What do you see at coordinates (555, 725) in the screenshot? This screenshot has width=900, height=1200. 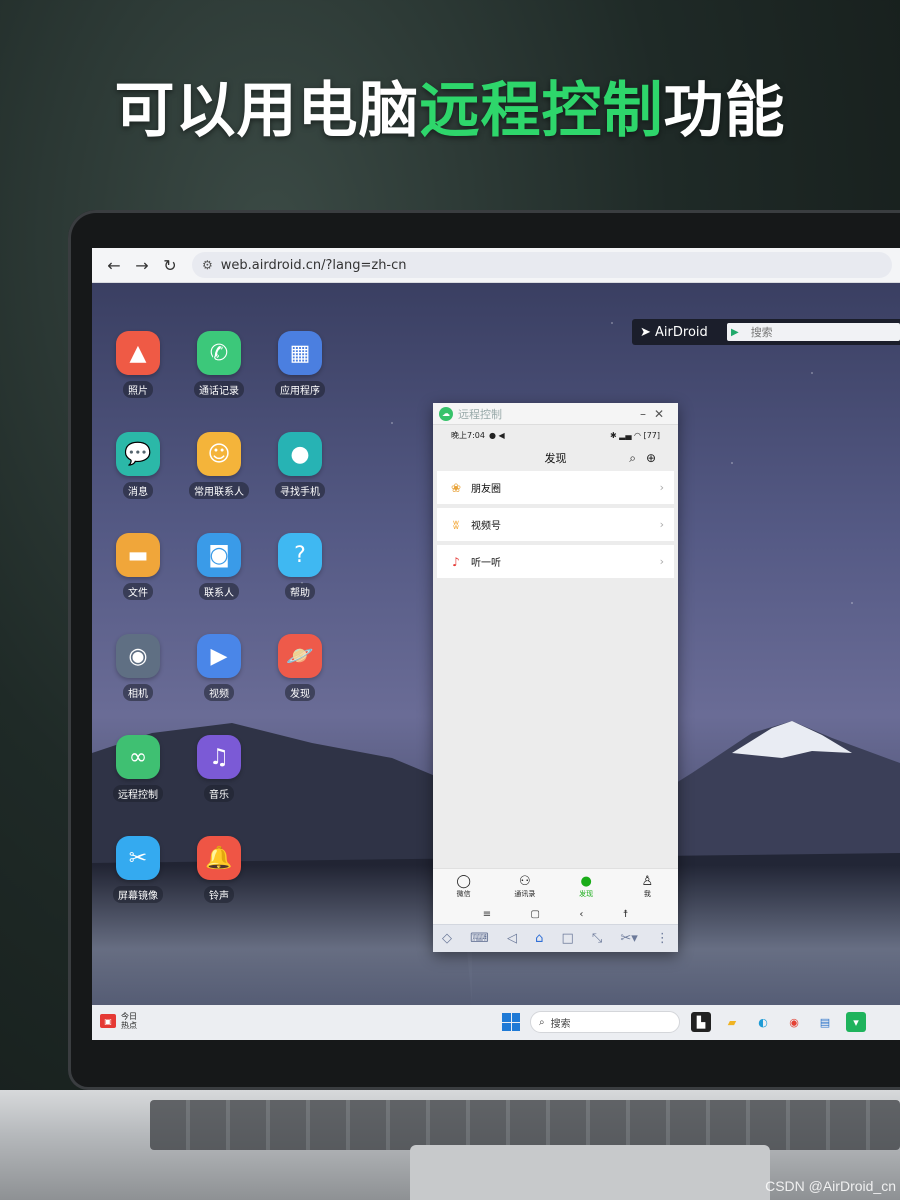 I see `empty-area` at bounding box center [555, 725].